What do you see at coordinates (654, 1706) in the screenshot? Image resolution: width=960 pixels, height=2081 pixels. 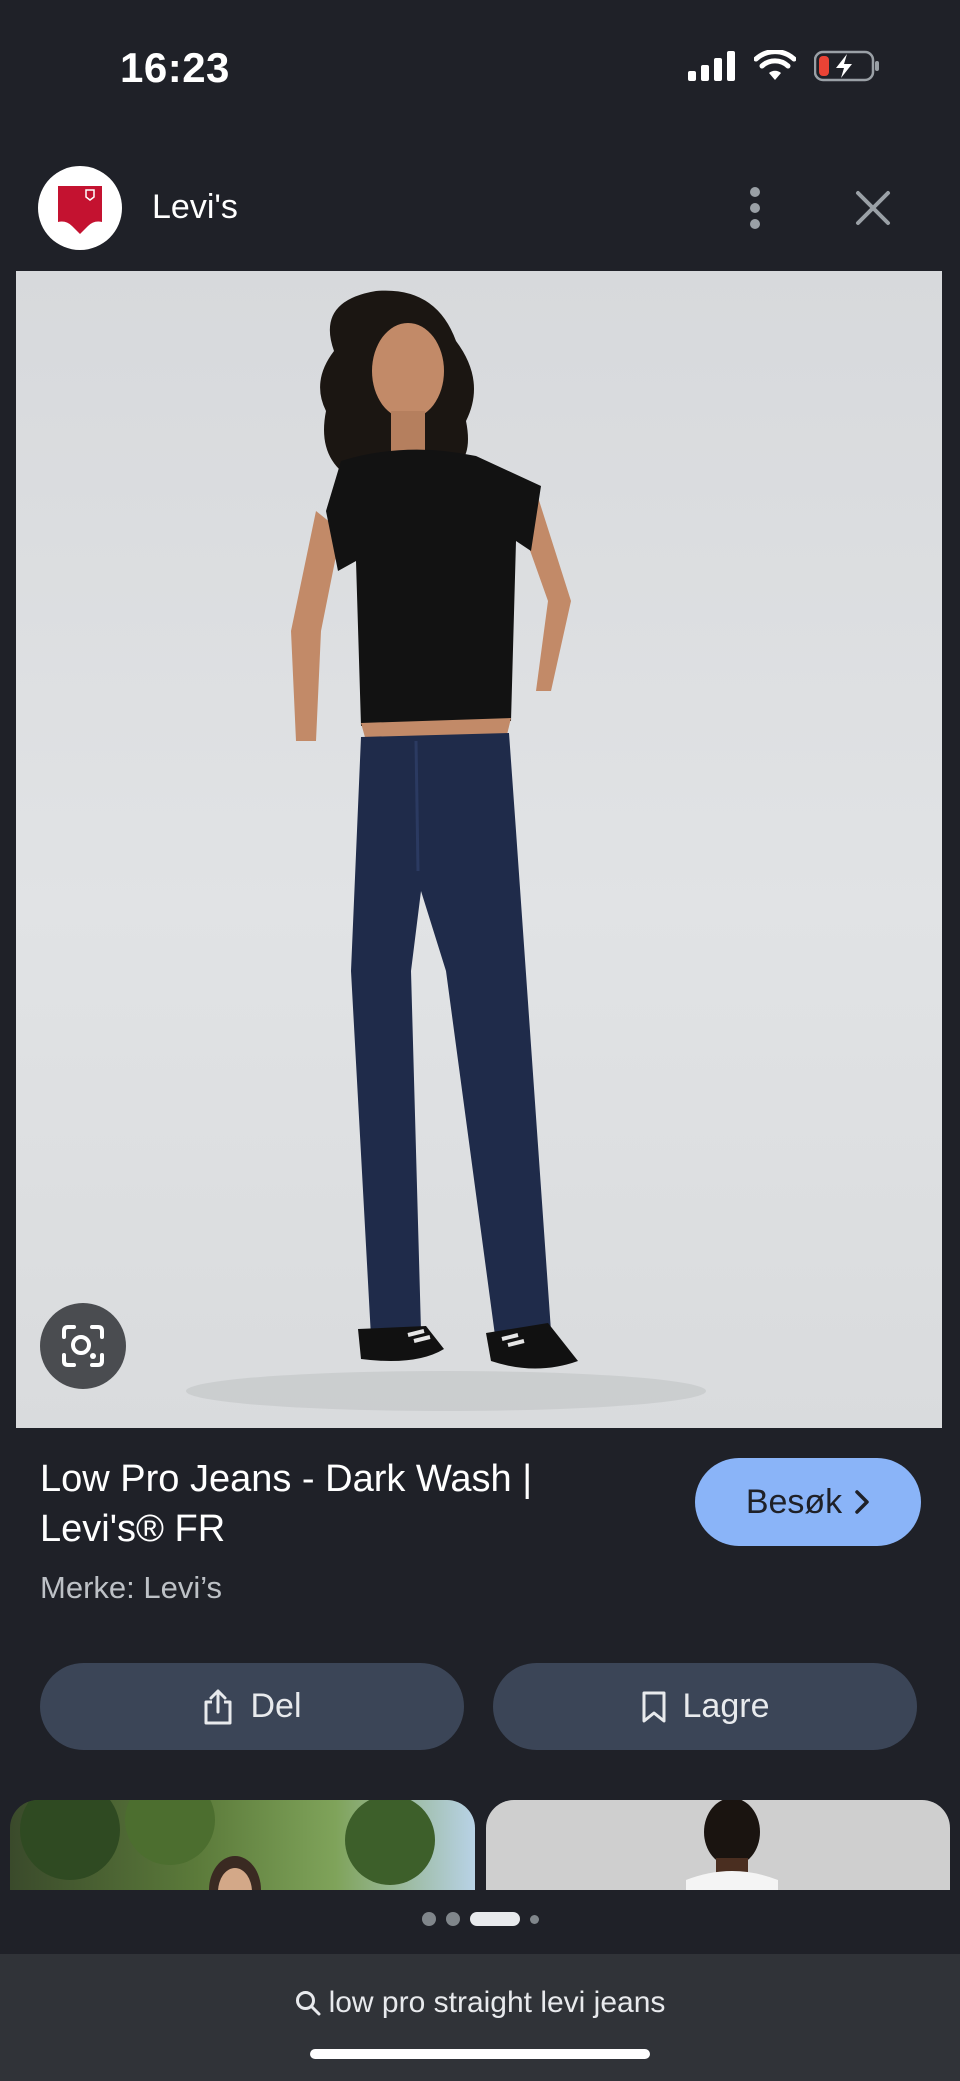 I see `bookmark-icon` at bounding box center [654, 1706].